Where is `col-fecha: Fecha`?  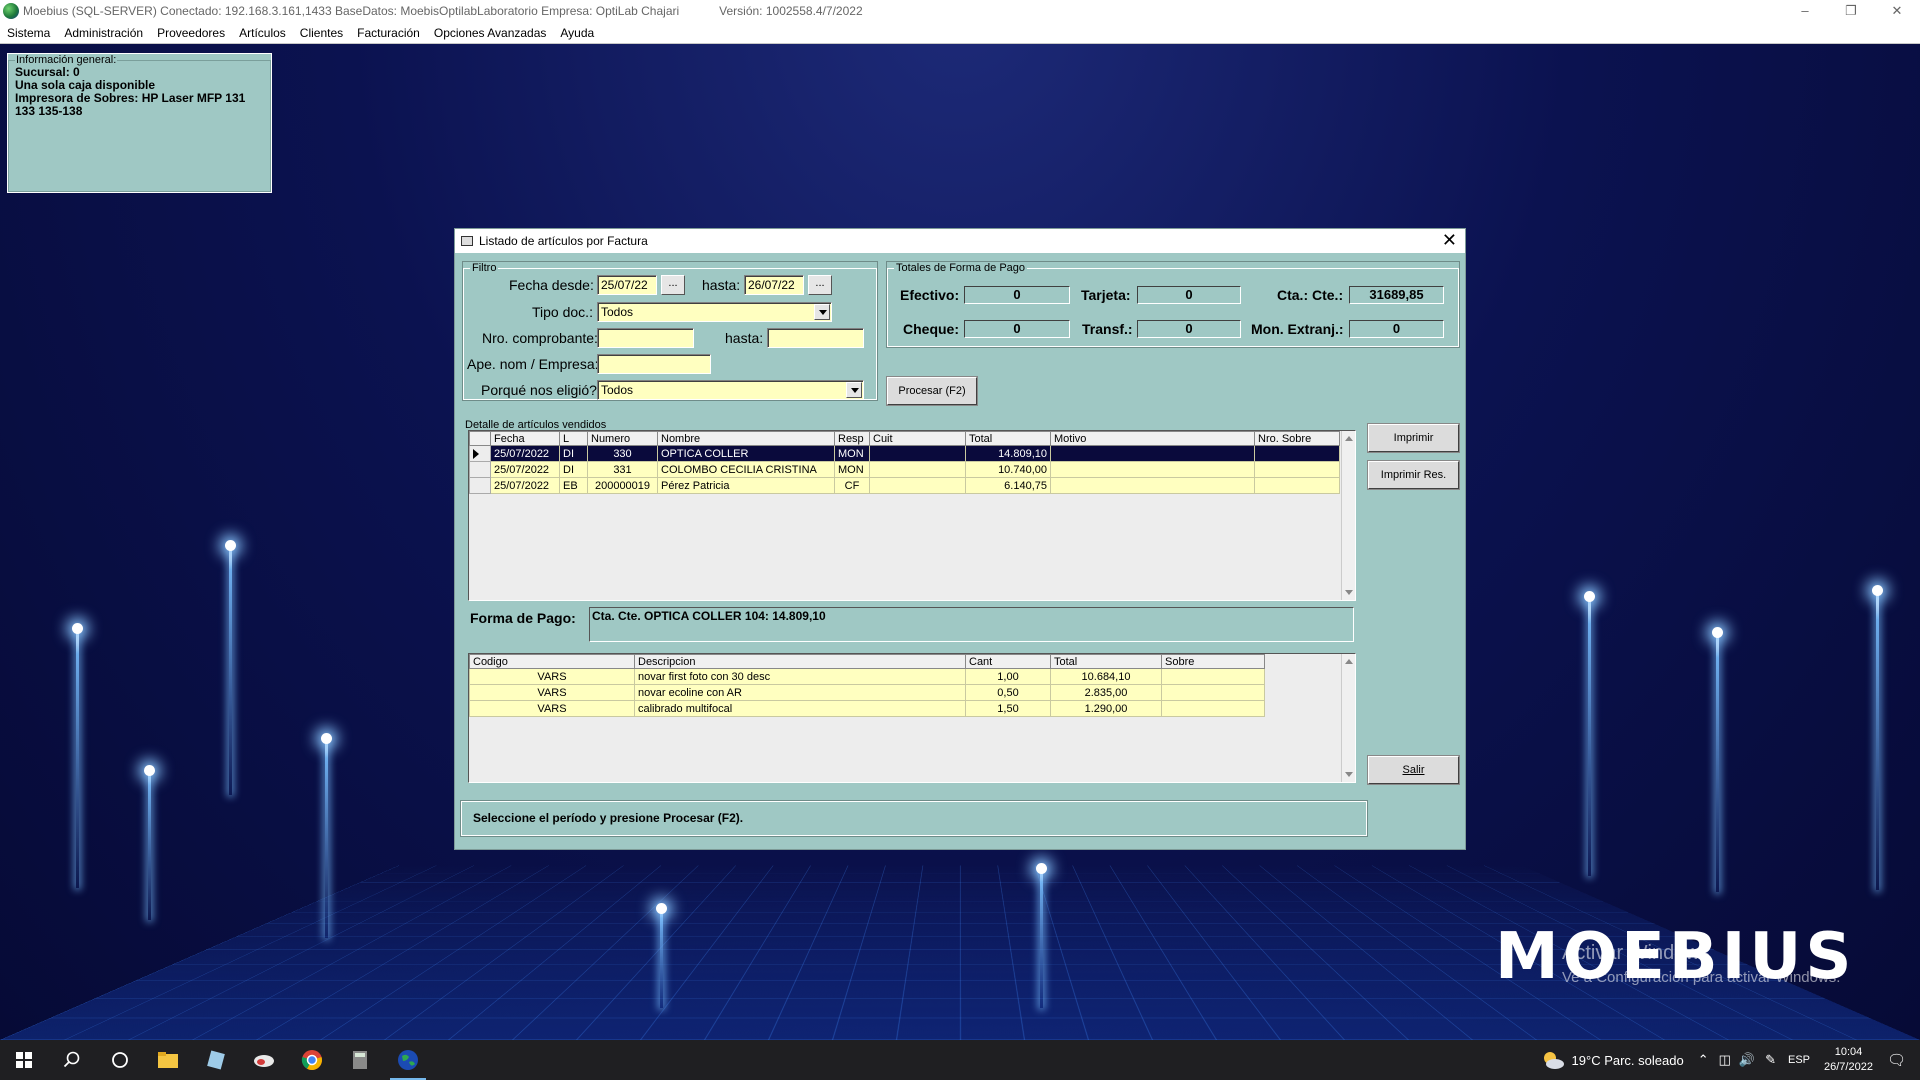
col-fecha: Fecha is located at coordinates (525, 438).